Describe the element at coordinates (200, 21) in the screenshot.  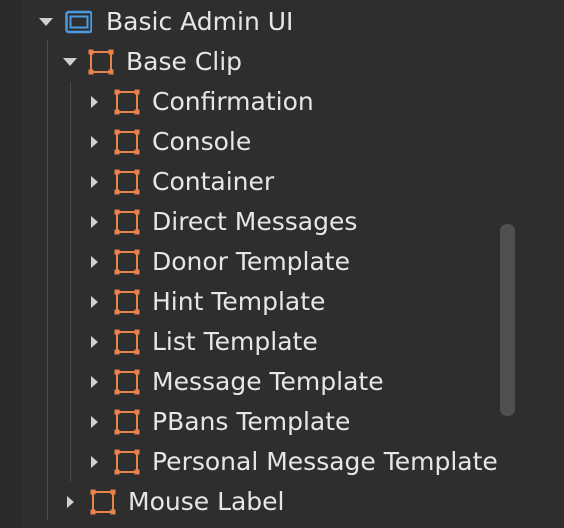
I see `tree-item-label: Basic Admin UI` at that location.